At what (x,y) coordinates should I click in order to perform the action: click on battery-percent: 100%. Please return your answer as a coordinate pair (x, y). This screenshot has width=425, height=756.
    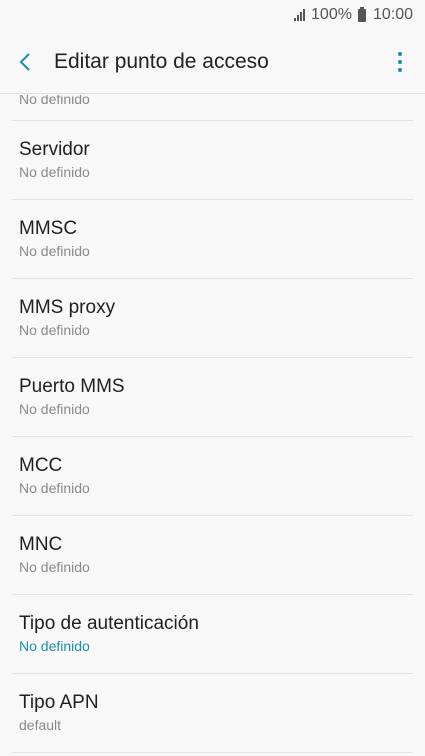
    Looking at the image, I should click on (331, 14).